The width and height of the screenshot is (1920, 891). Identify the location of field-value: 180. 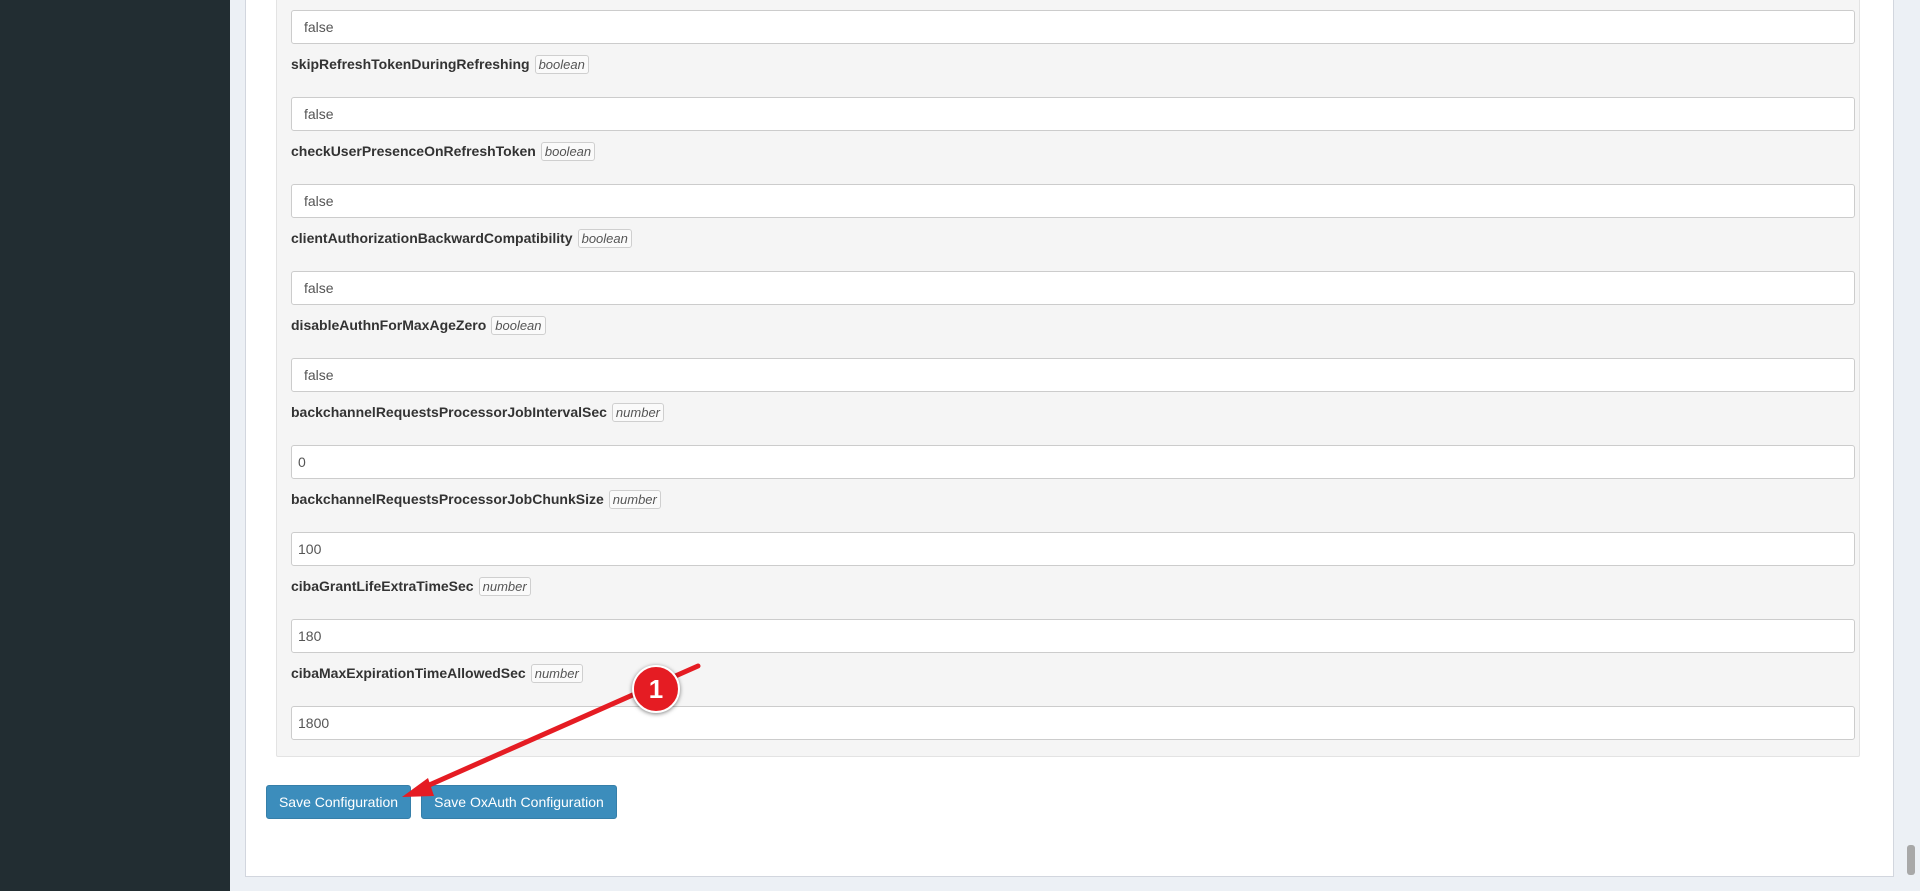
(310, 636).